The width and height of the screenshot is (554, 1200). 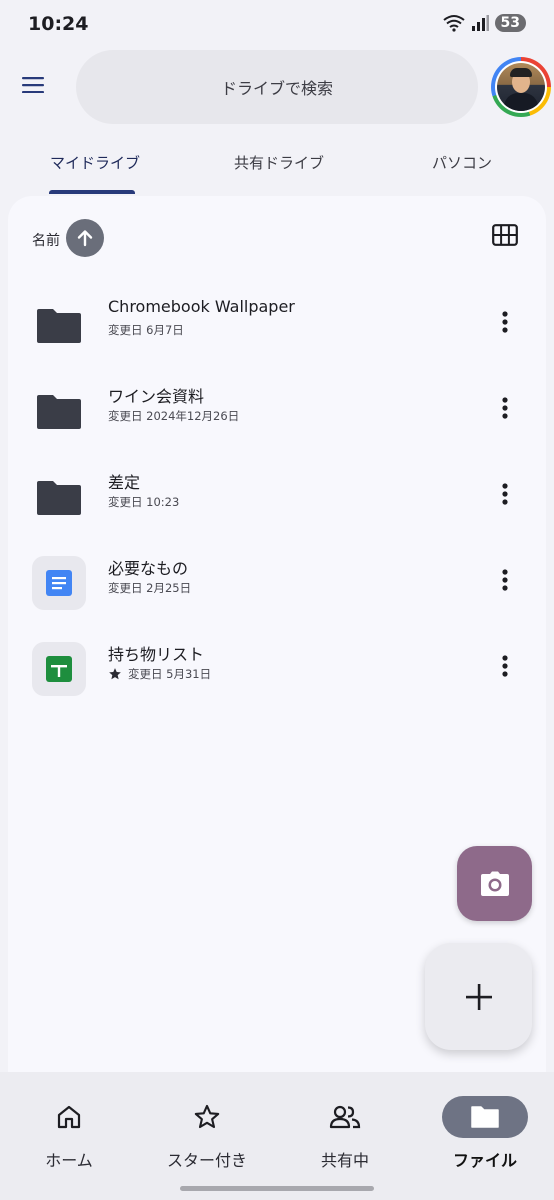 What do you see at coordinates (115, 674) in the screenshot?
I see `starred-icon` at bounding box center [115, 674].